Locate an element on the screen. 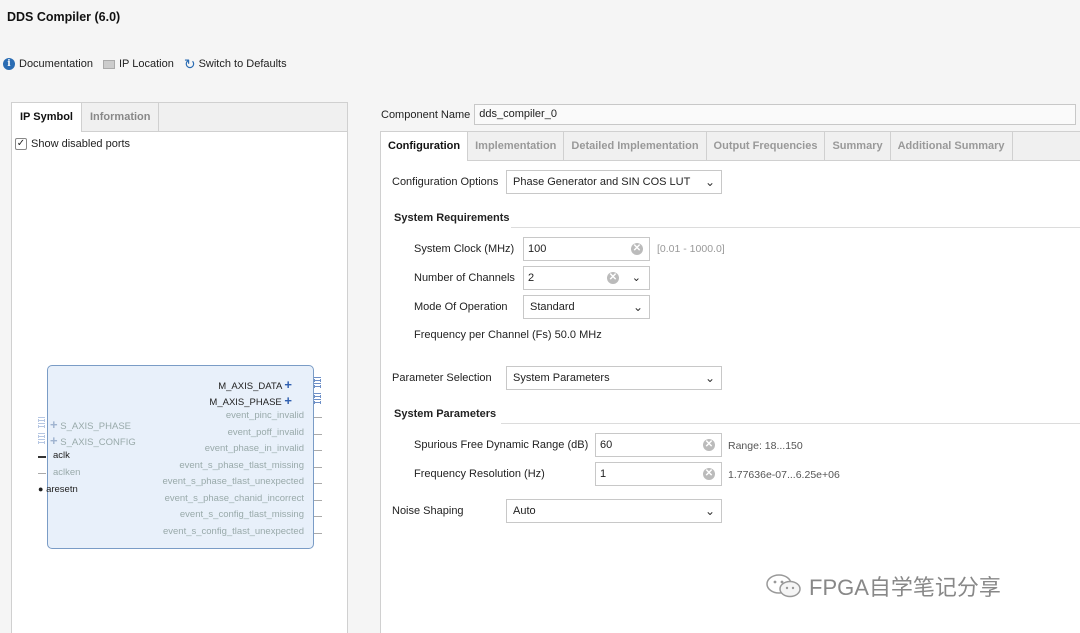 The image size is (1080, 633). component-name-row: Component Name dds_compiler_0 is located at coordinates (729, 114).